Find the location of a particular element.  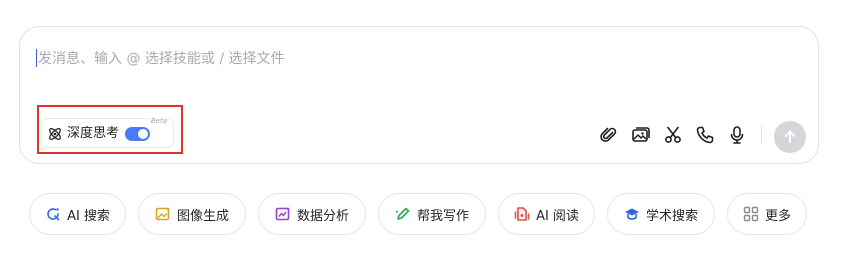

text-caret is located at coordinates (36, 58).